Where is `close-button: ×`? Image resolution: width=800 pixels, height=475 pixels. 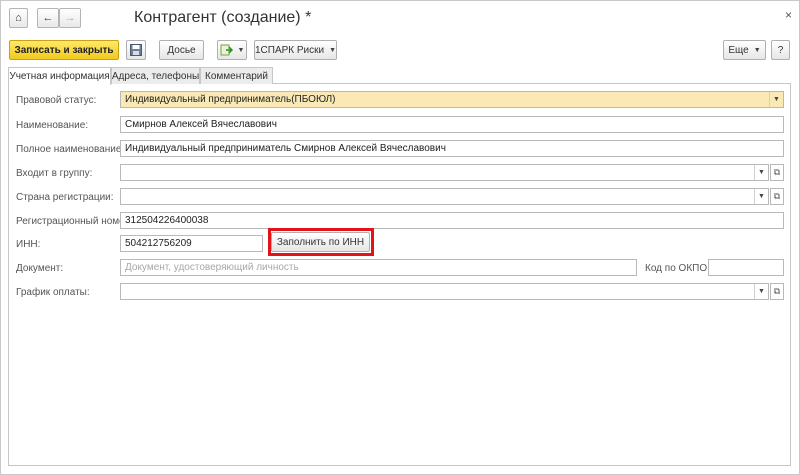
close-button: × is located at coordinates (788, 15).